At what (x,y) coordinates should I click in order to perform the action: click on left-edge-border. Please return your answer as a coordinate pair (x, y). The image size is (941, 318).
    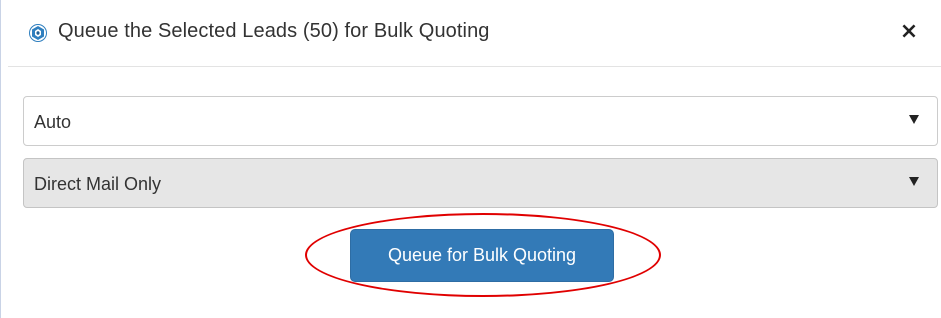
    Looking at the image, I should click on (0, 159).